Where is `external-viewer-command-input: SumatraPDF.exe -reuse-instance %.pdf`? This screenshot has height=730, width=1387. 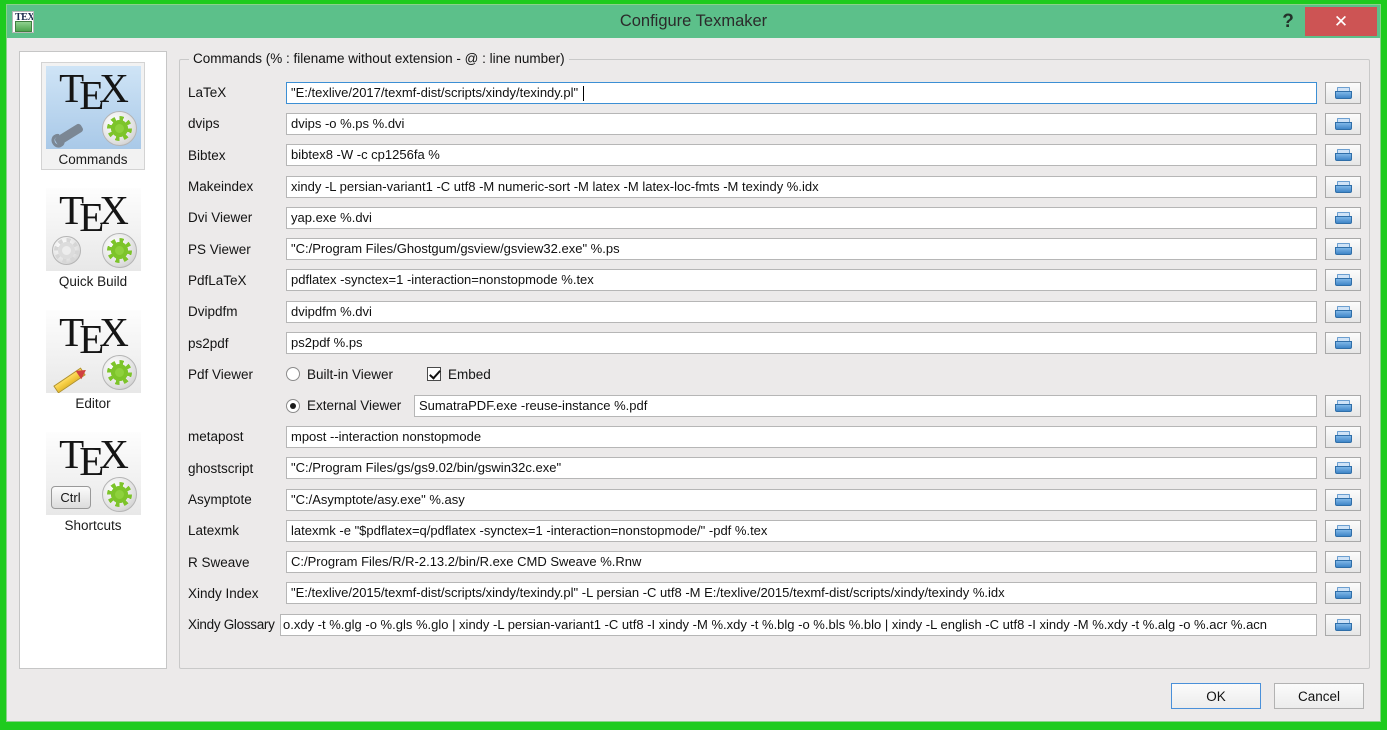 external-viewer-command-input: SumatraPDF.exe -reuse-instance %.pdf is located at coordinates (865, 405).